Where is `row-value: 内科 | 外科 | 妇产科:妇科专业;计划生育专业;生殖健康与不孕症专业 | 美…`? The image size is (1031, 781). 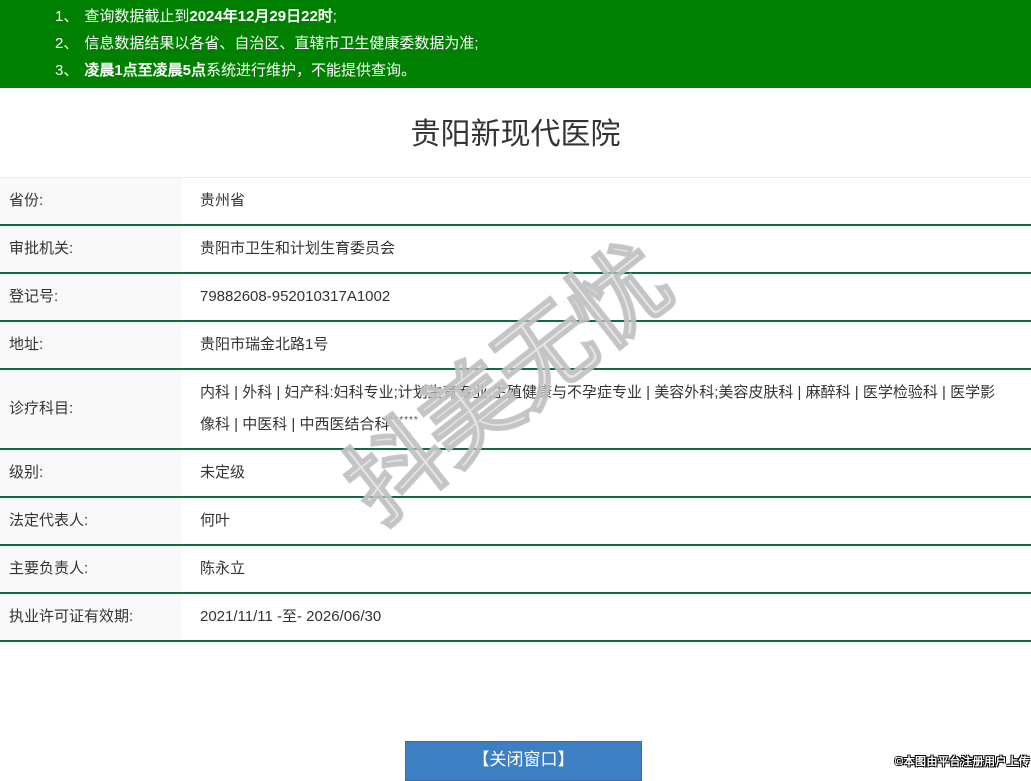
row-value: 内科 | 外科 | 妇产科:妇科专业;计划生育专业;生殖健康与不孕症专业 | 美… is located at coordinates (606, 409).